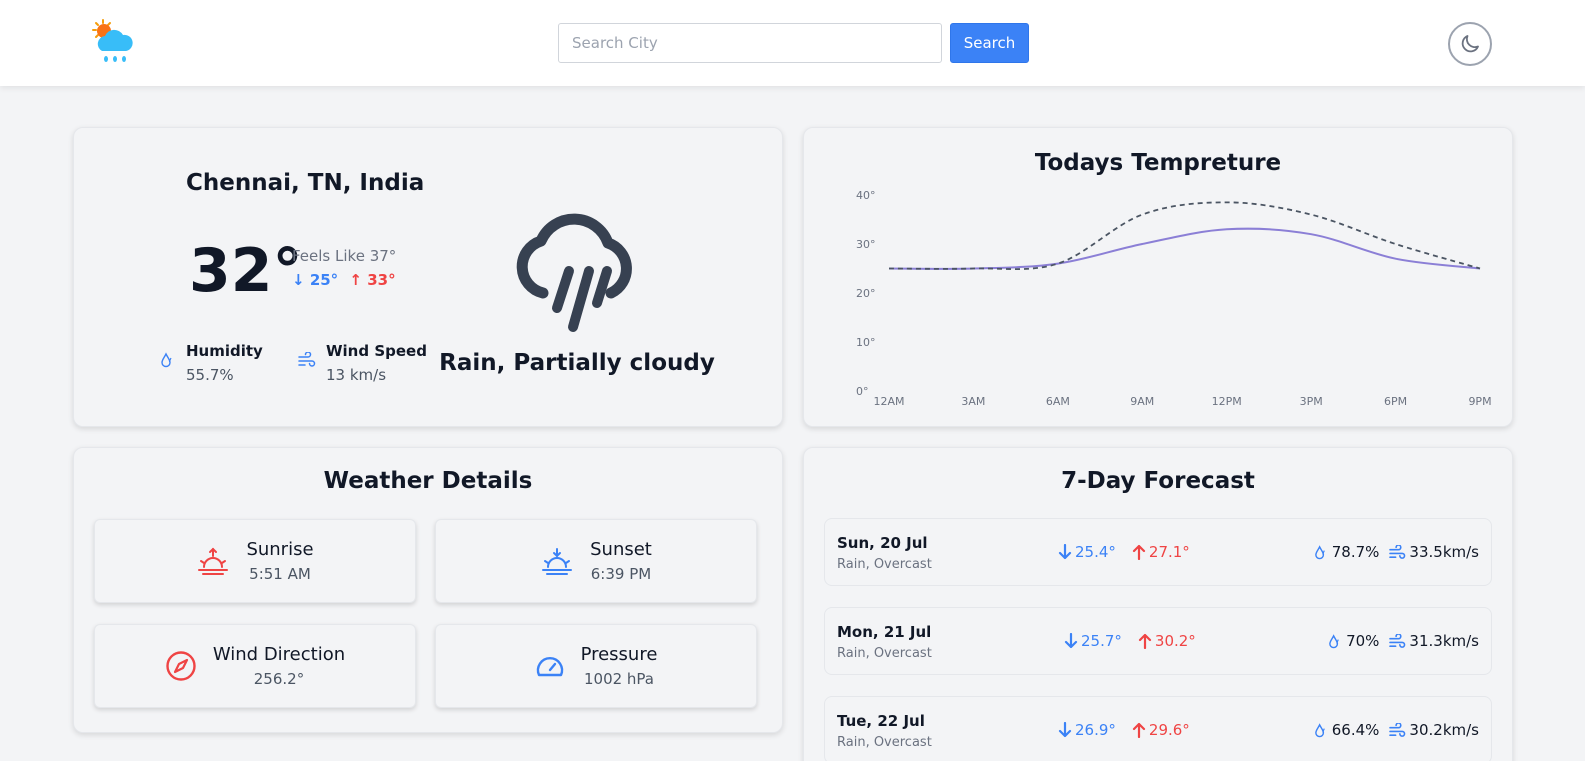  I want to click on forecast-max: 27.1°, so click(1161, 552).